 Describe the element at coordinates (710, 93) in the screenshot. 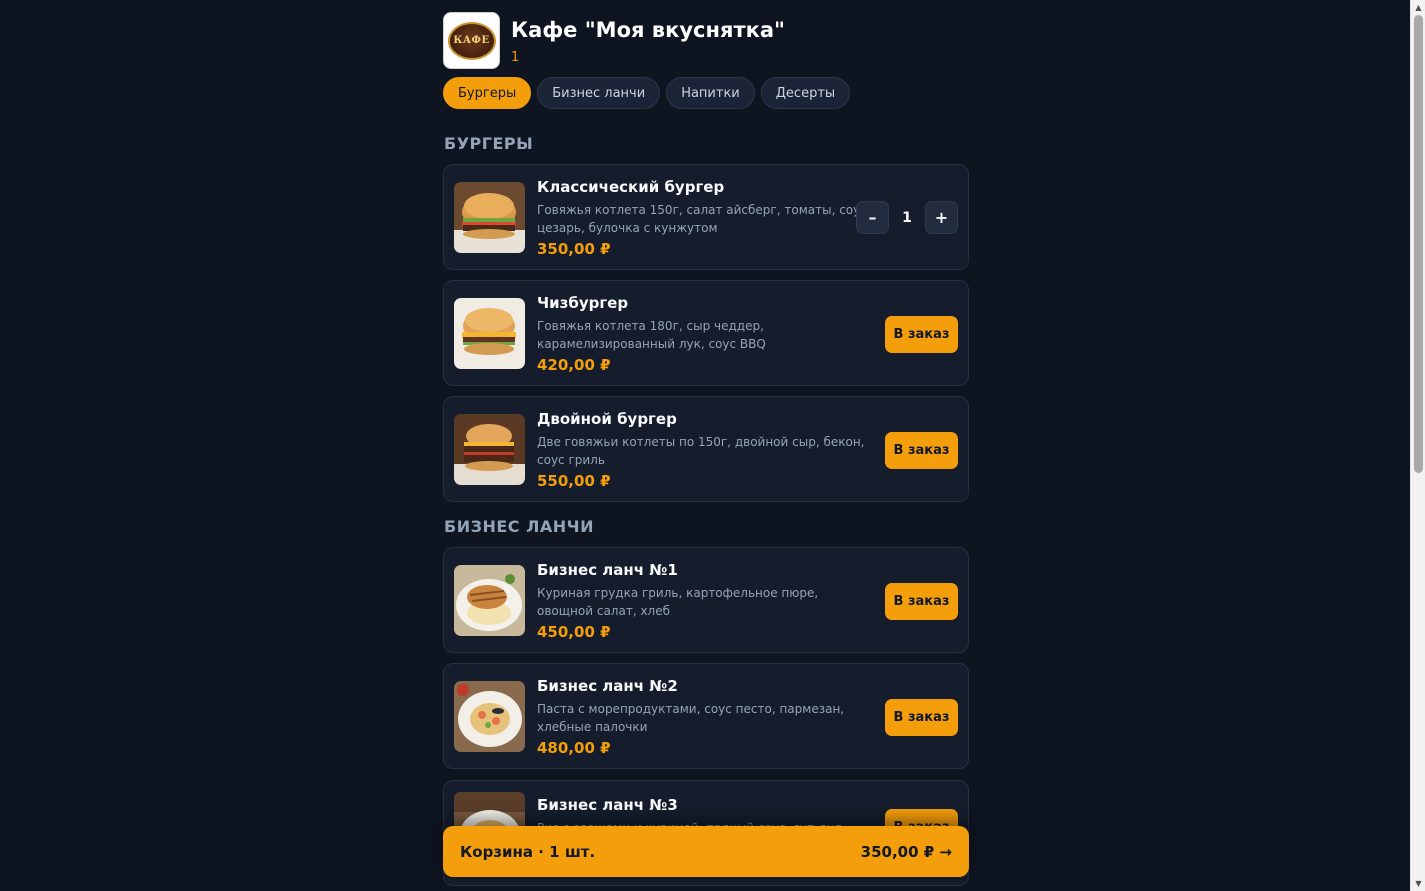

I see `tab-drinks: Напитки` at that location.